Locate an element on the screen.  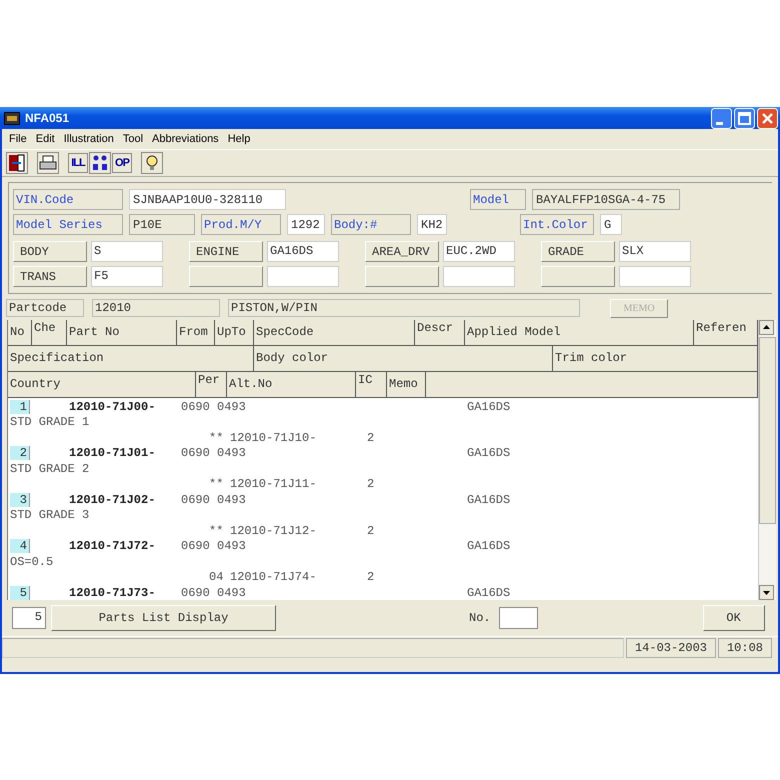
column-header: Descr is located at coordinates (440, 333).